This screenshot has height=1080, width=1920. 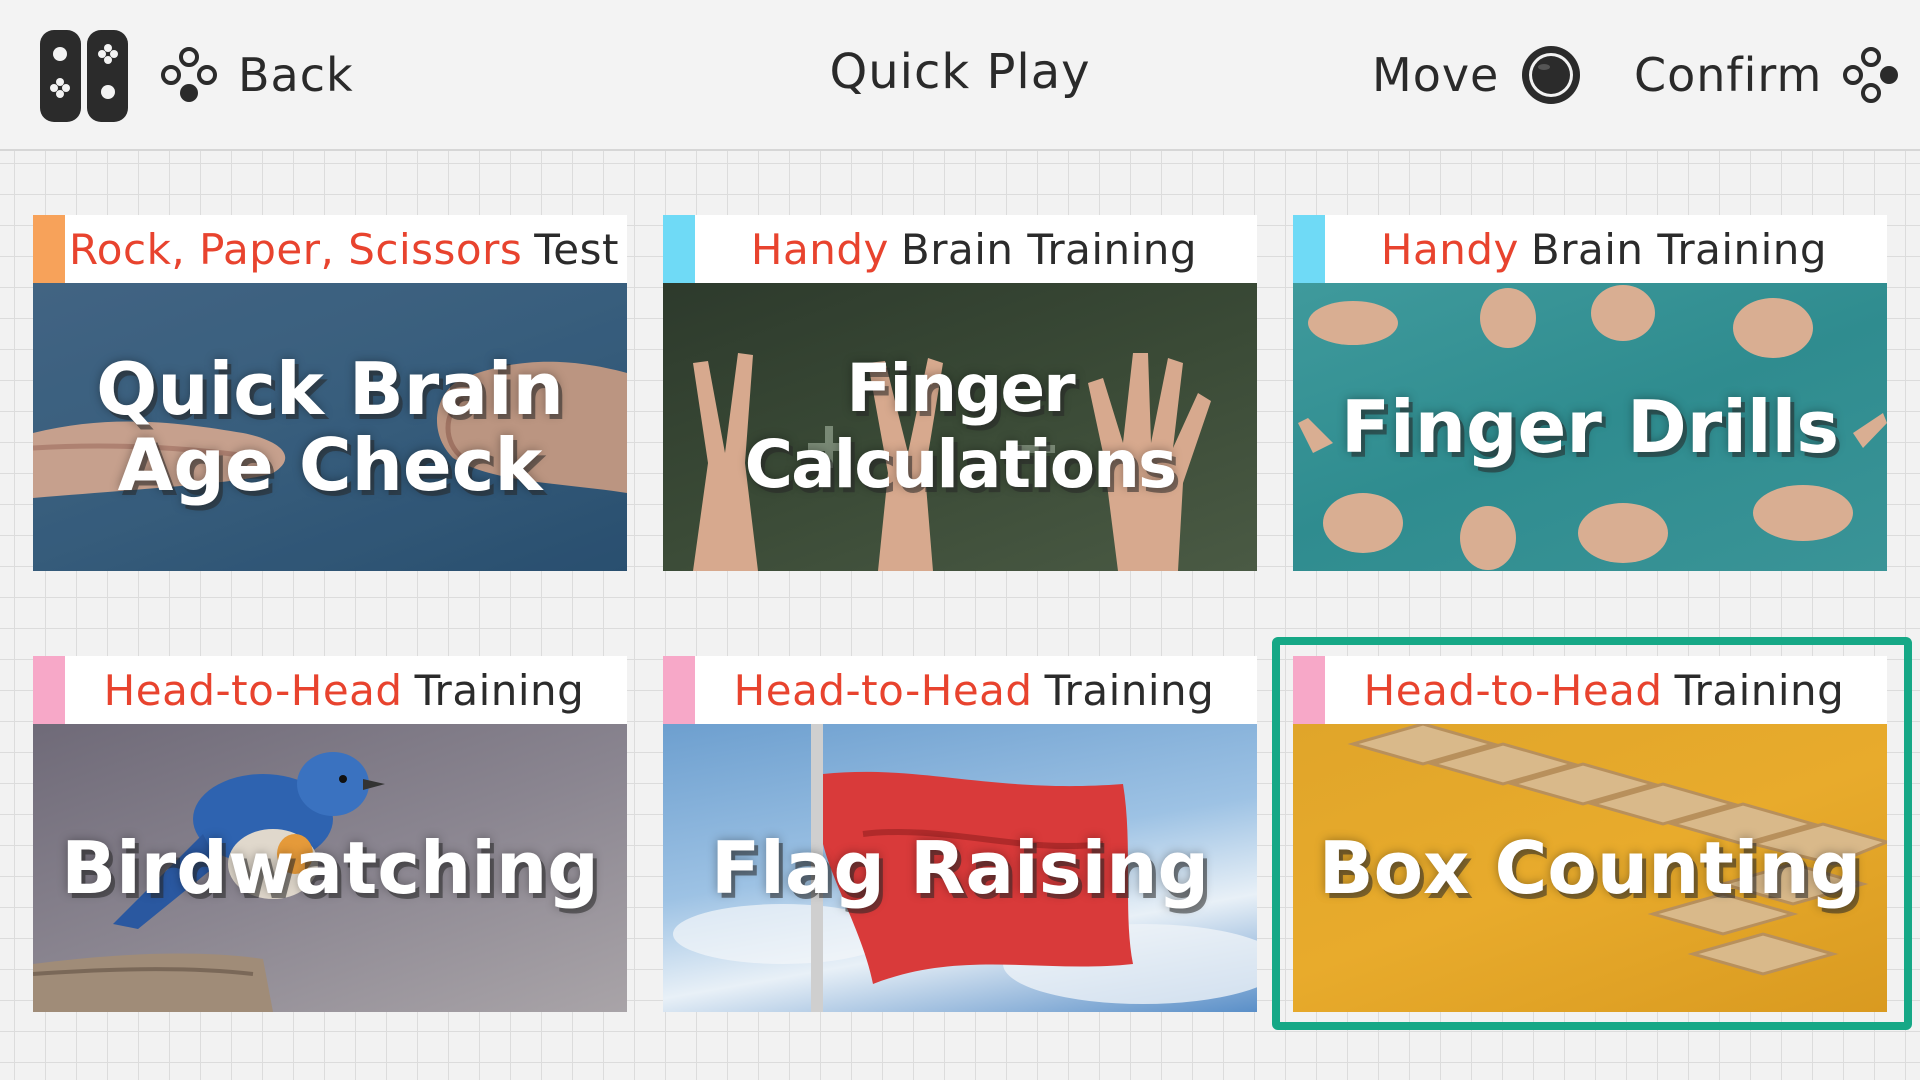 What do you see at coordinates (1728, 75) in the screenshot?
I see `confirm-label: Confirm` at bounding box center [1728, 75].